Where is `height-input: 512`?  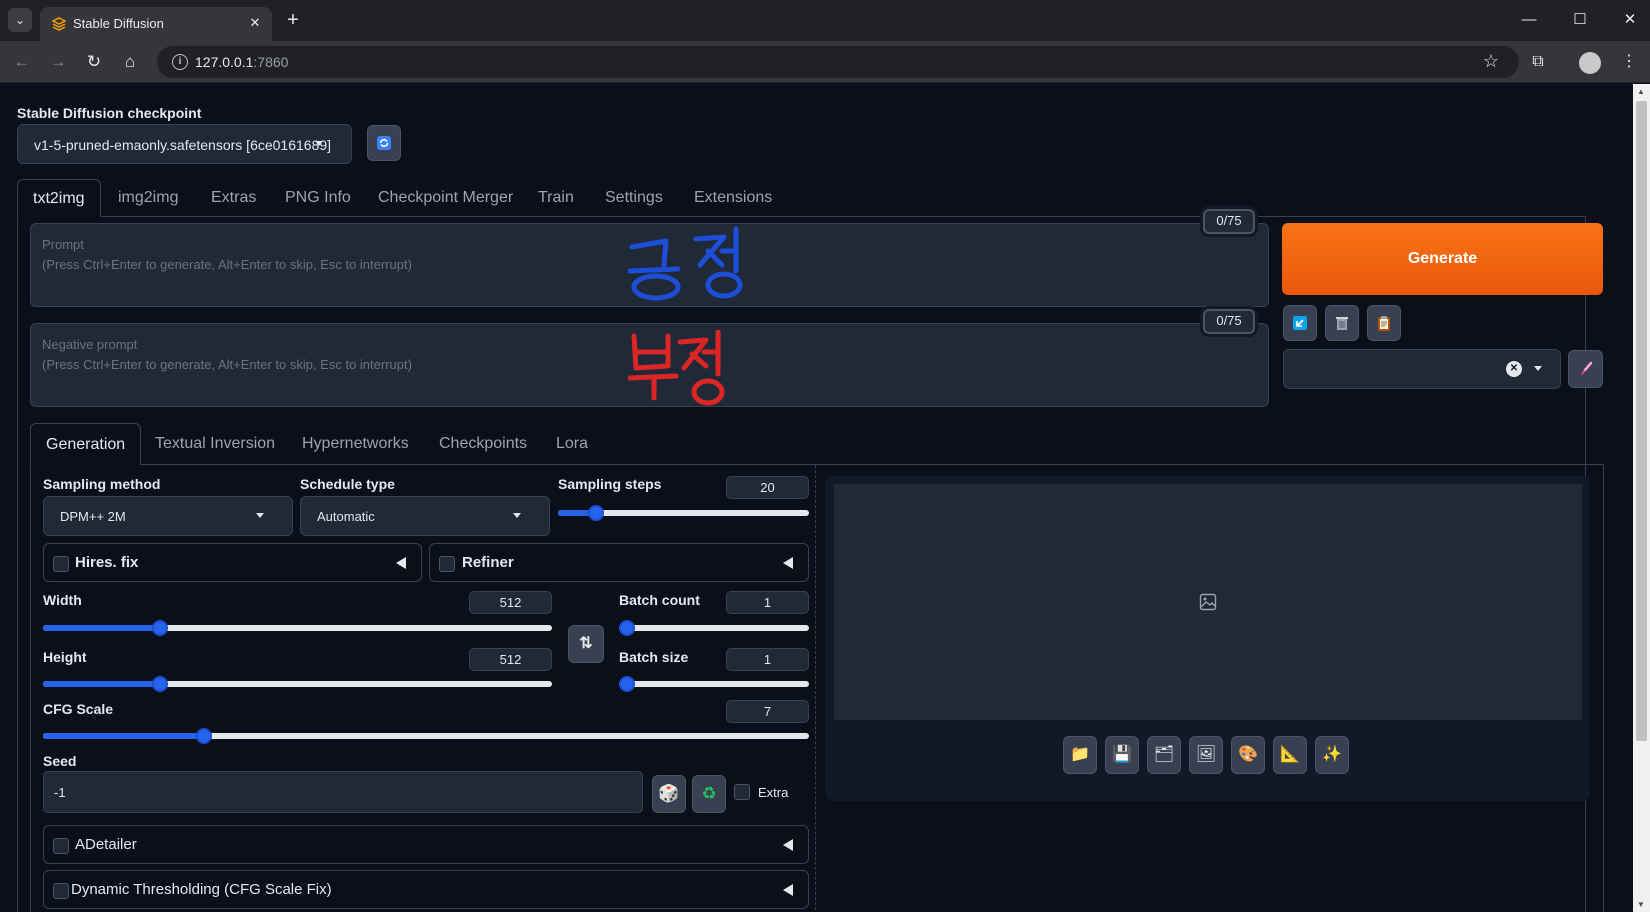
height-input: 512 is located at coordinates (510, 659).